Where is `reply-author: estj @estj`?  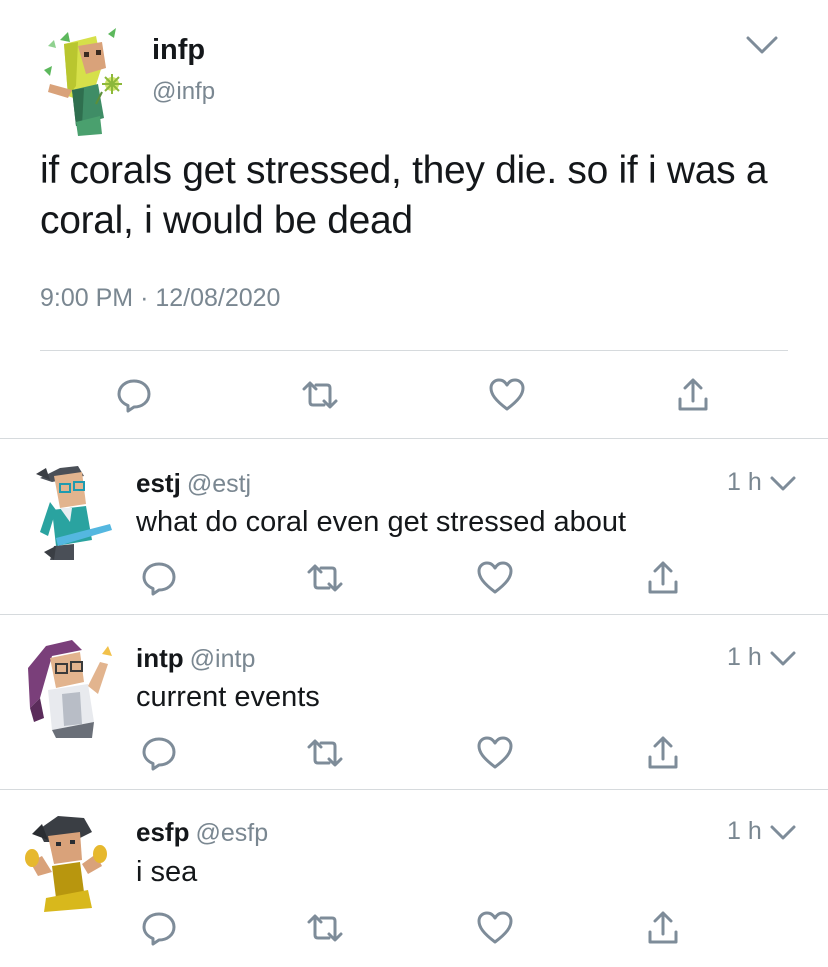
reply-author: estj @estj is located at coordinates (193, 483).